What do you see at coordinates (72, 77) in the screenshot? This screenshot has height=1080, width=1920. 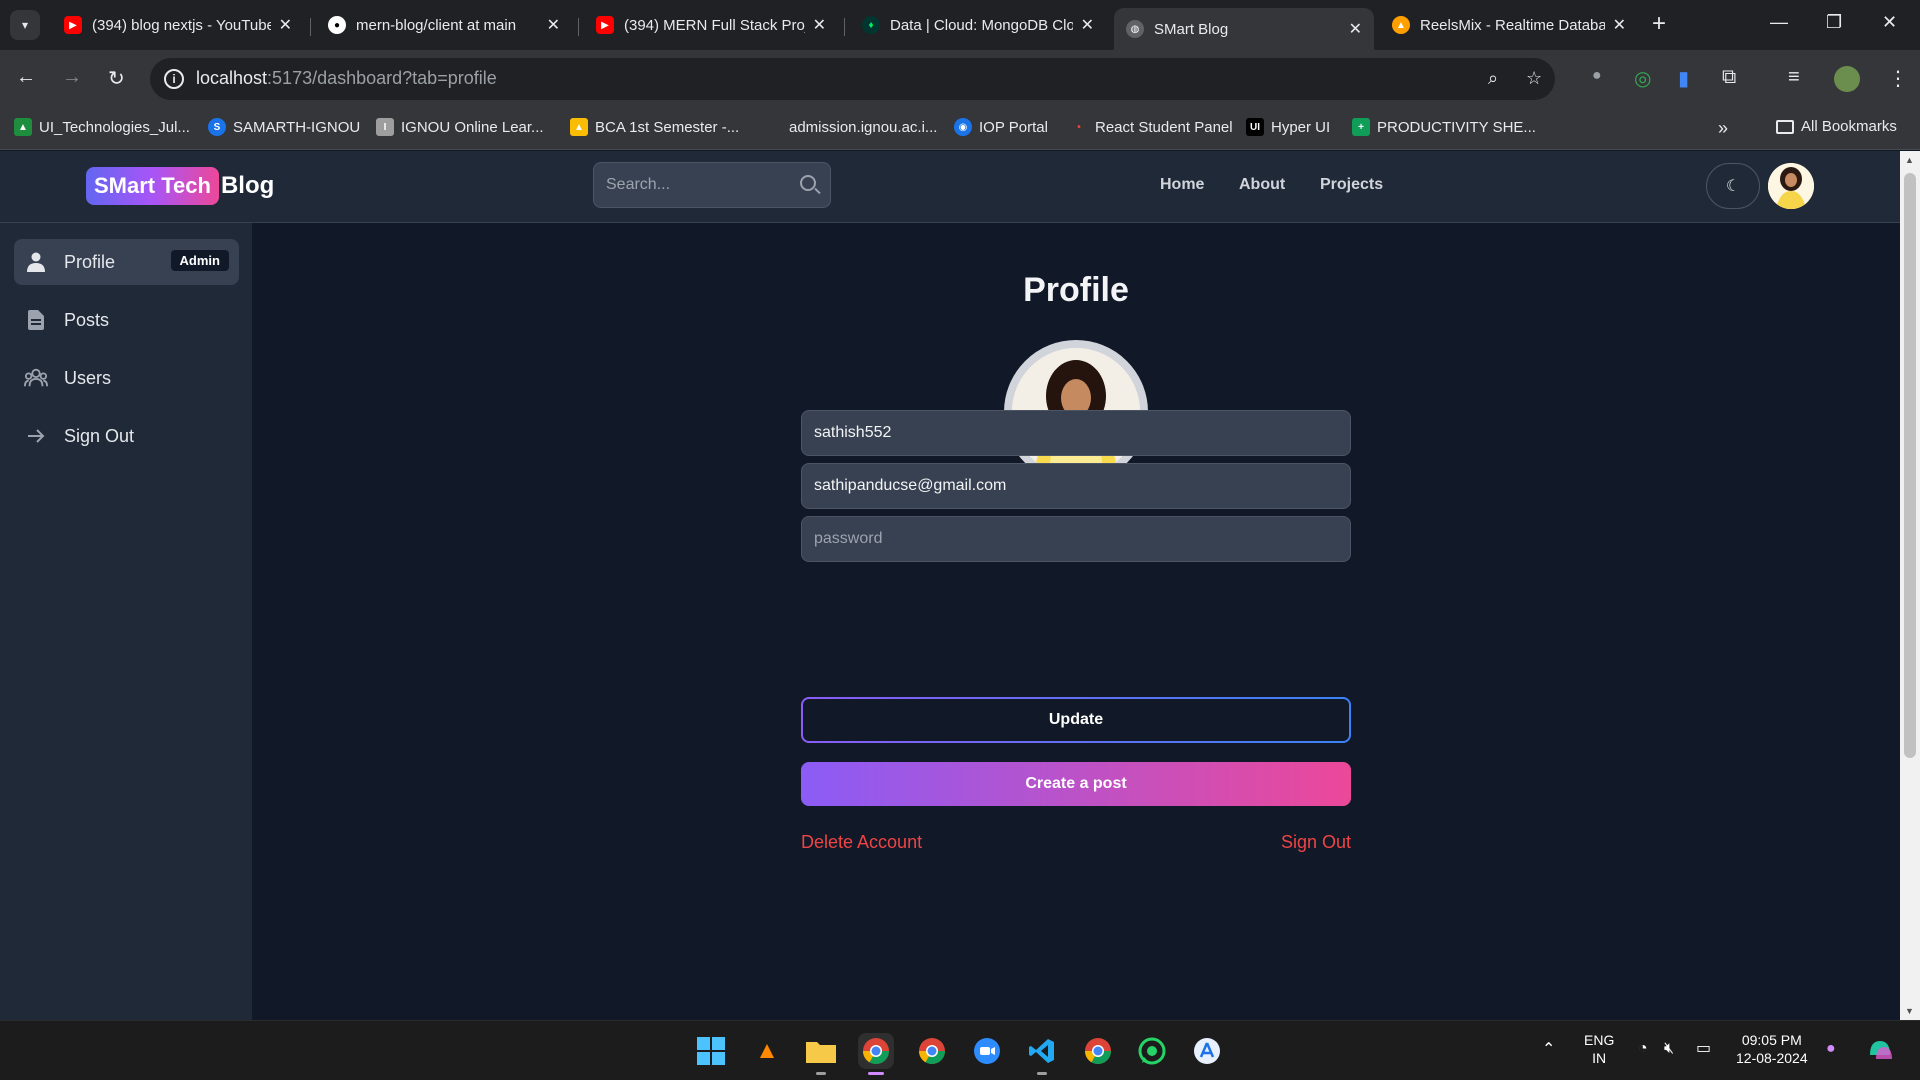 I see `forward-icon: →` at bounding box center [72, 77].